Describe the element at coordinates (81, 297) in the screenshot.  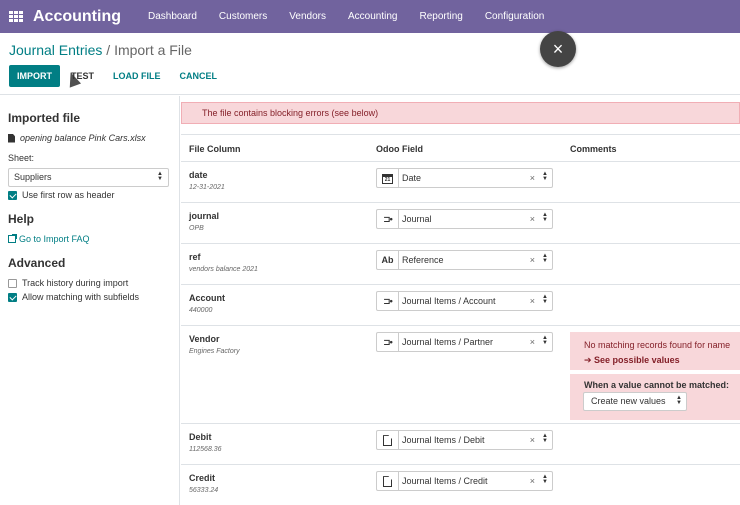
I see `allow-matching-label: Allow matching with subfields` at that location.